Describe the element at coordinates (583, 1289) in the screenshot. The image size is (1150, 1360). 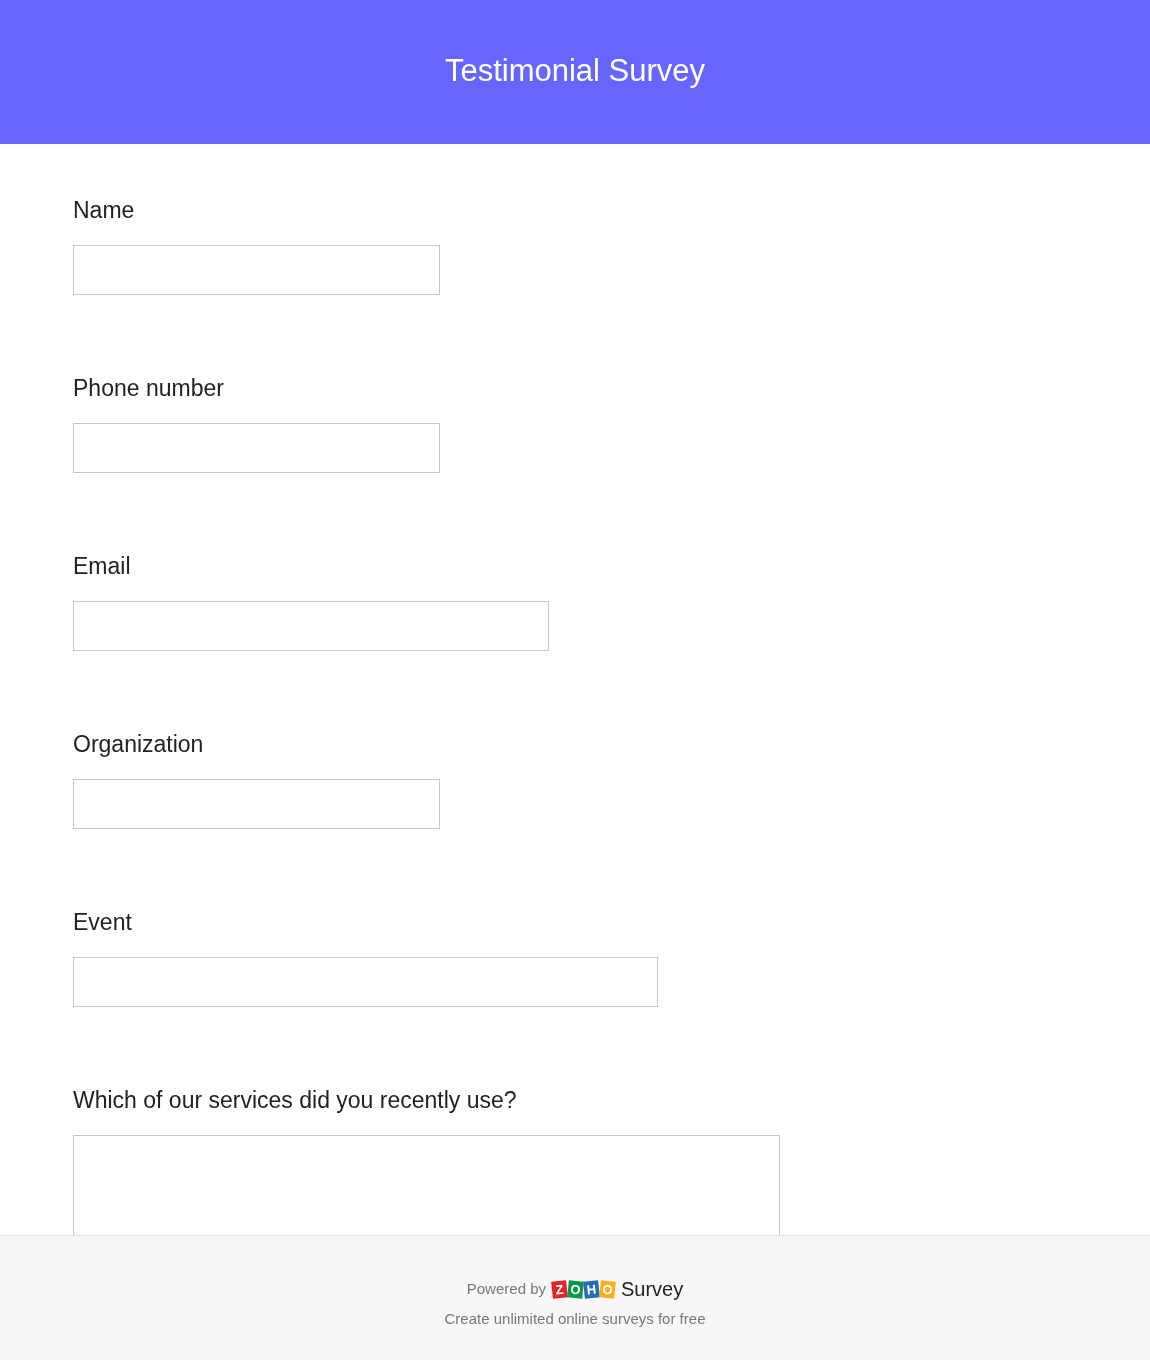
I see `zoho-logo: Z O H O` at that location.